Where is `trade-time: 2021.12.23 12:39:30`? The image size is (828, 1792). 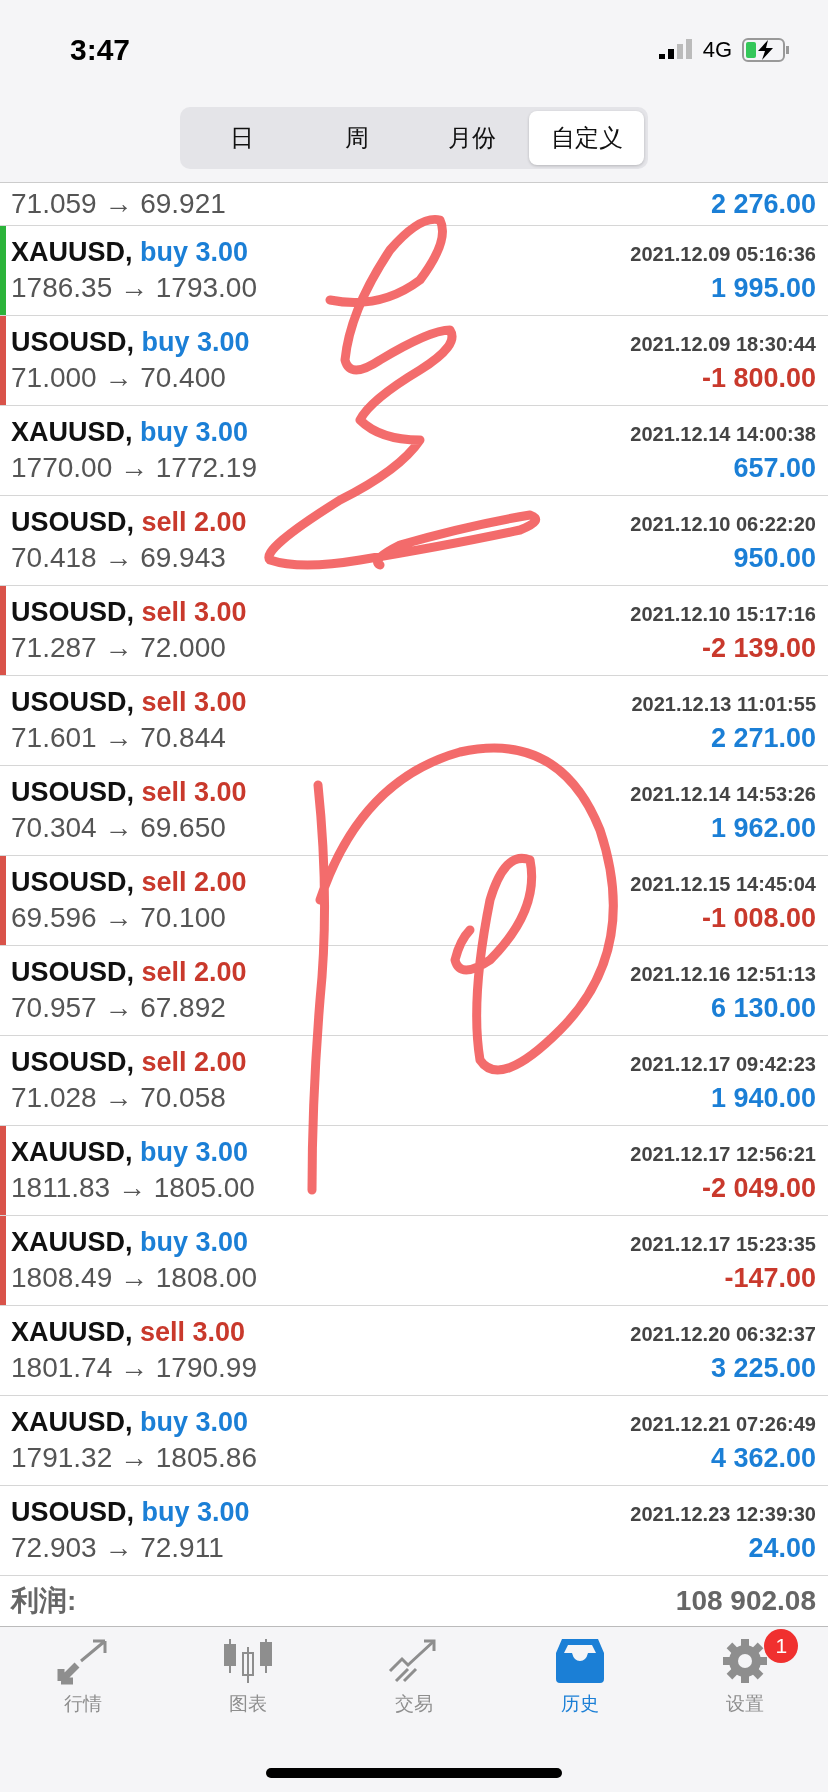
trade-time: 2021.12.23 12:39:30 is located at coordinates (723, 1515).